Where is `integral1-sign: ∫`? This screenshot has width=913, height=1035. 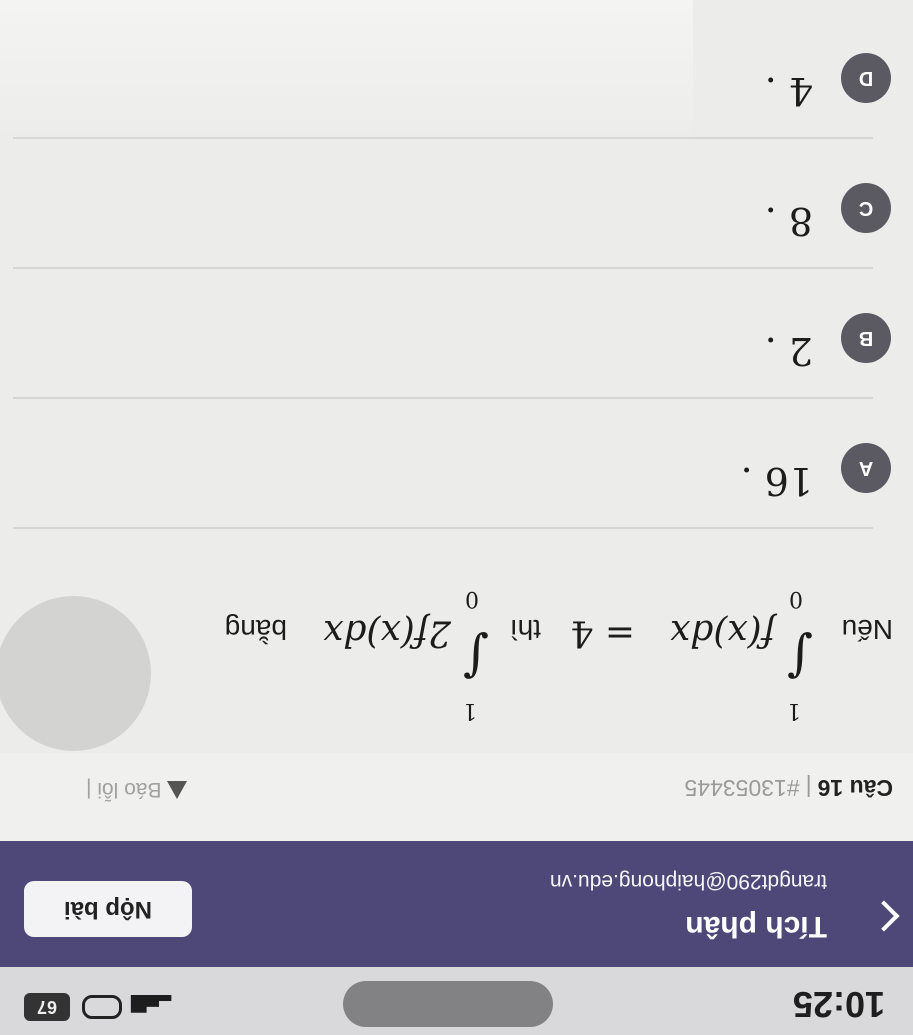
integral1-sign: ∫ is located at coordinates (799, 658).